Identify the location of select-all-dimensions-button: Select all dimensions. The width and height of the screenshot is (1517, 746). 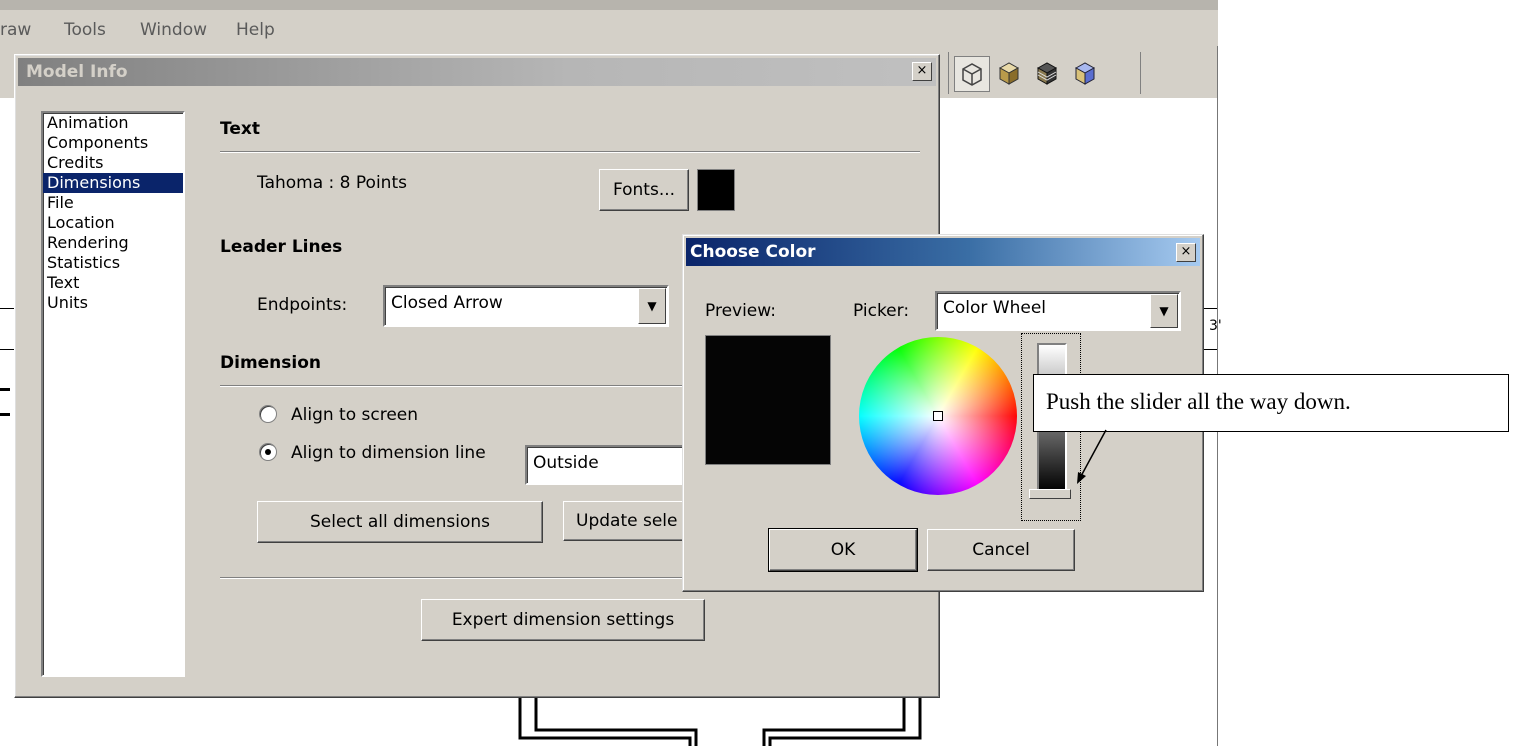
(400, 522).